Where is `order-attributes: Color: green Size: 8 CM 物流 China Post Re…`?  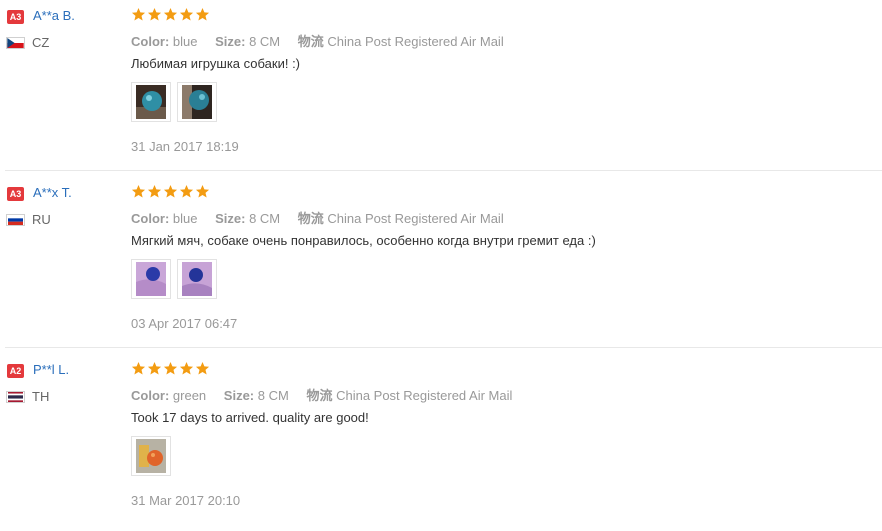
order-attributes: Color: green Size: 8 CM 物流 China Post Re… is located at coordinates (328, 394).